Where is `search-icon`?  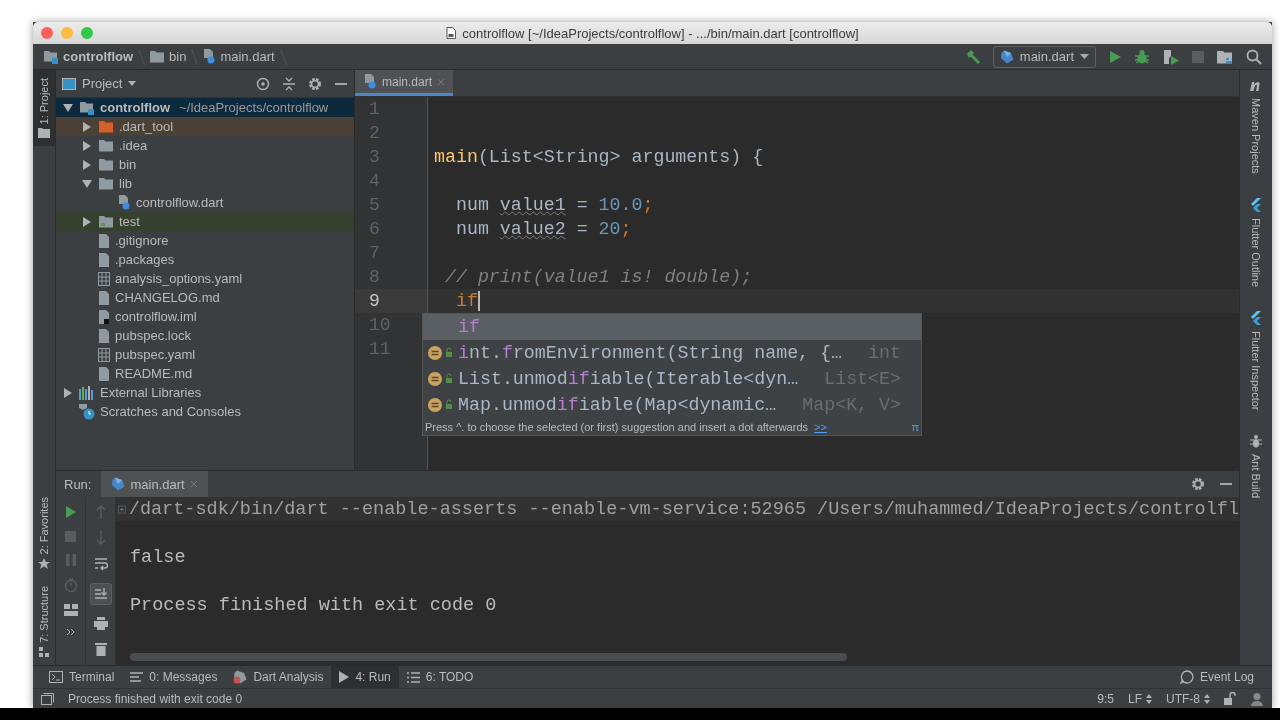 search-icon is located at coordinates (1254, 56).